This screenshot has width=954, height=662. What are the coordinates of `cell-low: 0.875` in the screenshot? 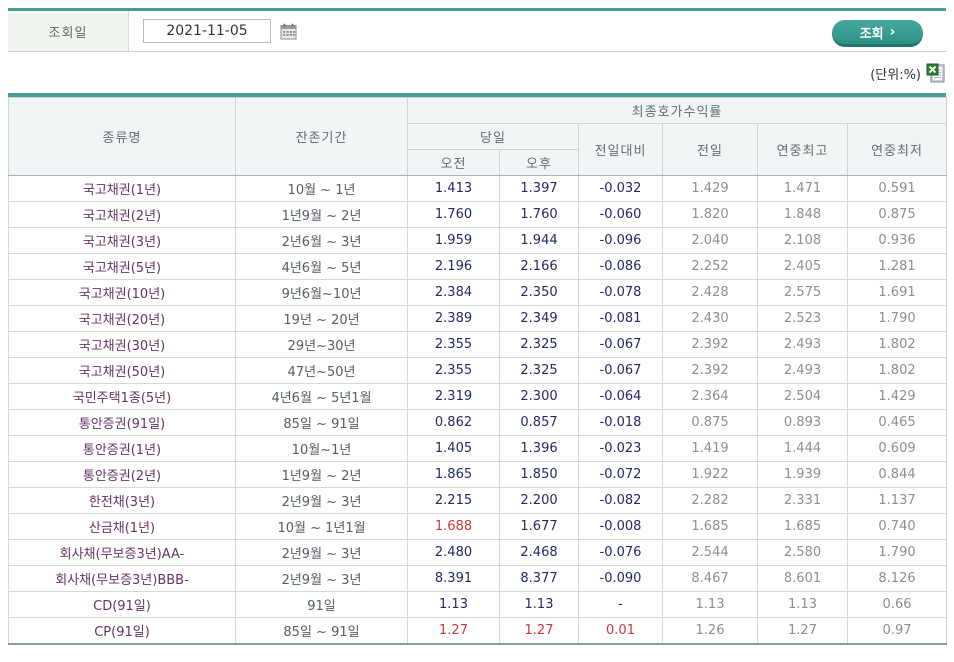 It's located at (897, 214).